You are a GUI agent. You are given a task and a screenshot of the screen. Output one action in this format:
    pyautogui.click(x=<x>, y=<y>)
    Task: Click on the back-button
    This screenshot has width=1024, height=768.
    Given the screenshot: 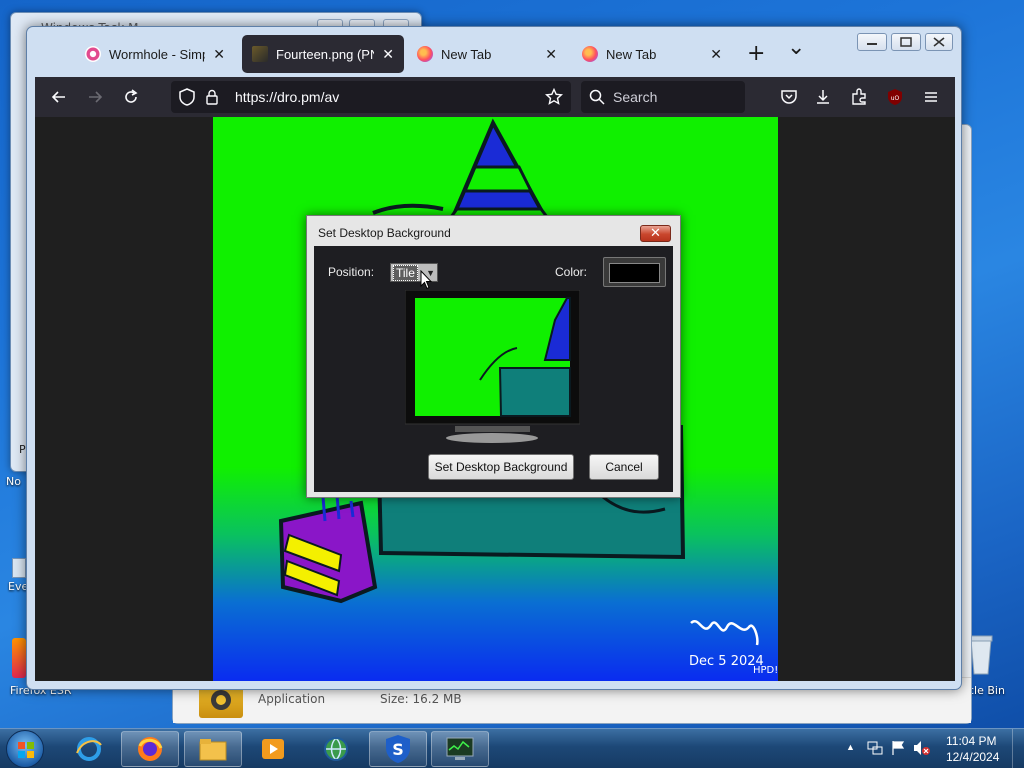 What is the action you would take?
    pyautogui.click(x=59, y=97)
    